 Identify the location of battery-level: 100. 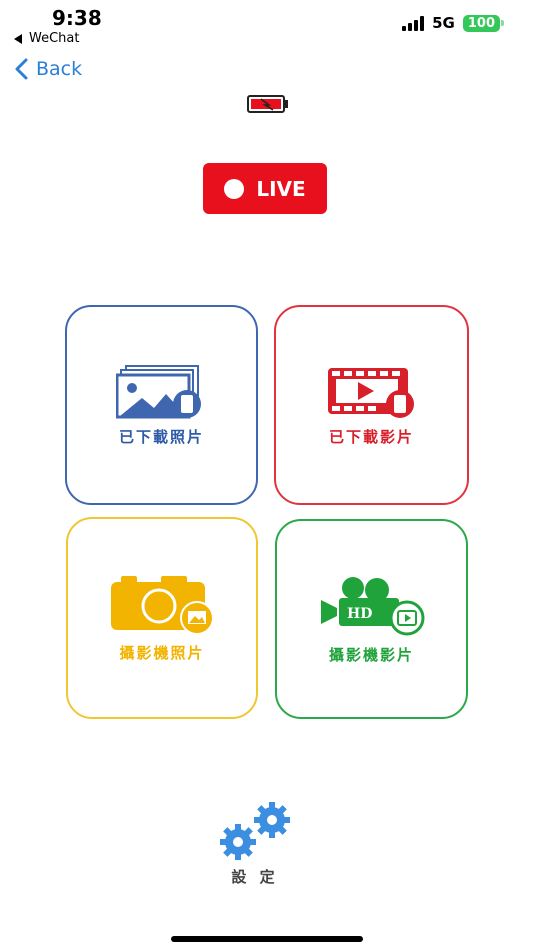
(483, 23).